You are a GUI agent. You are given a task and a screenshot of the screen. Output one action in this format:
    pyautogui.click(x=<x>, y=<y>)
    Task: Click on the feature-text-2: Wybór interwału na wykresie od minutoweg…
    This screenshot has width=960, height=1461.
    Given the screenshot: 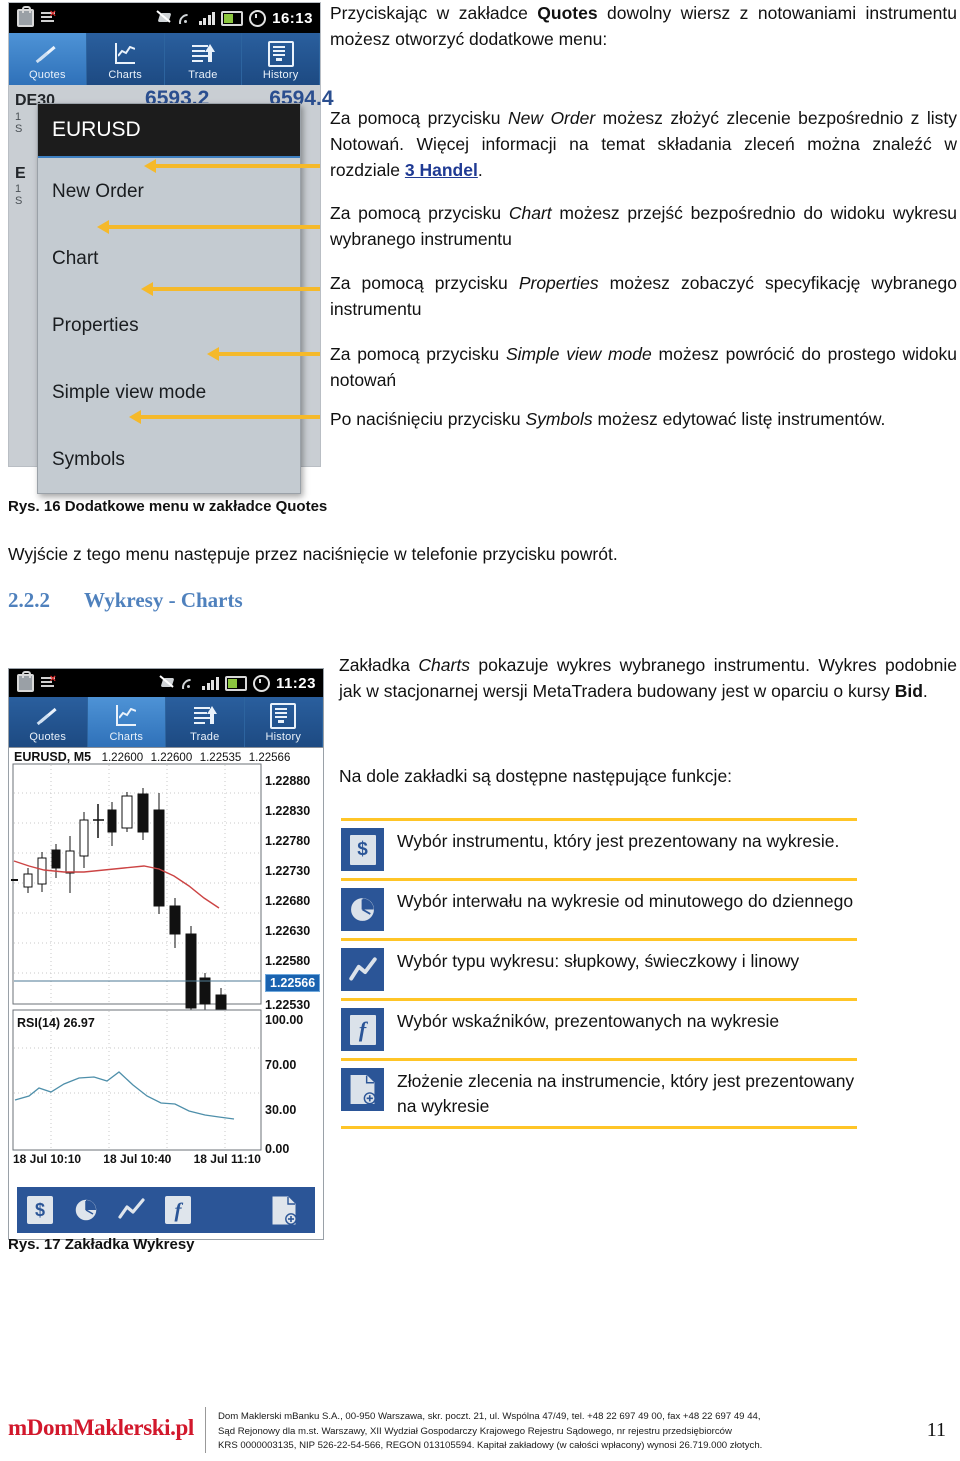 What is the action you would take?
    pyautogui.click(x=625, y=901)
    